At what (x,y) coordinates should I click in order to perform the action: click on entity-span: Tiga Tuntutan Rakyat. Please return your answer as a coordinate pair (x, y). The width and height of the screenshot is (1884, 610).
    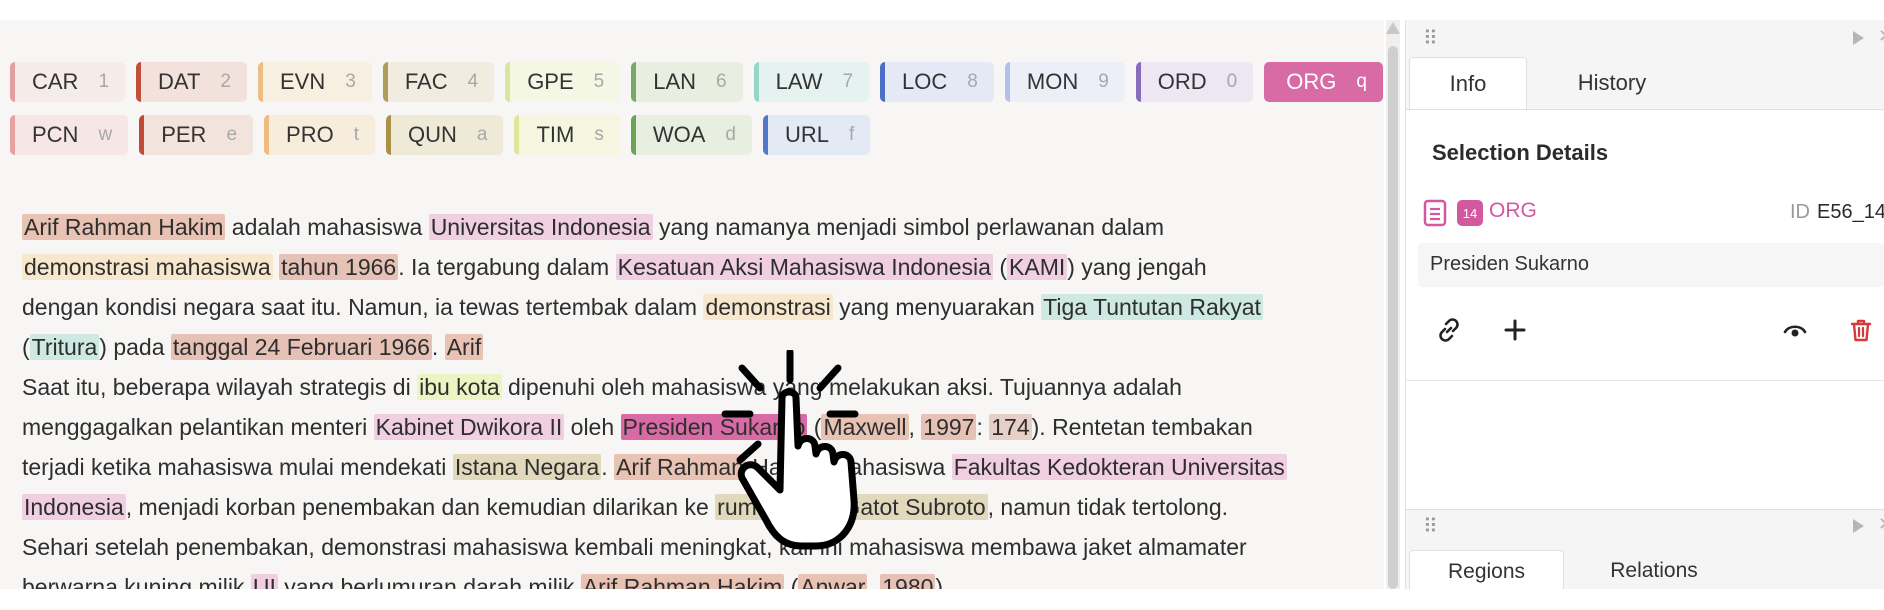
    Looking at the image, I should click on (1152, 307).